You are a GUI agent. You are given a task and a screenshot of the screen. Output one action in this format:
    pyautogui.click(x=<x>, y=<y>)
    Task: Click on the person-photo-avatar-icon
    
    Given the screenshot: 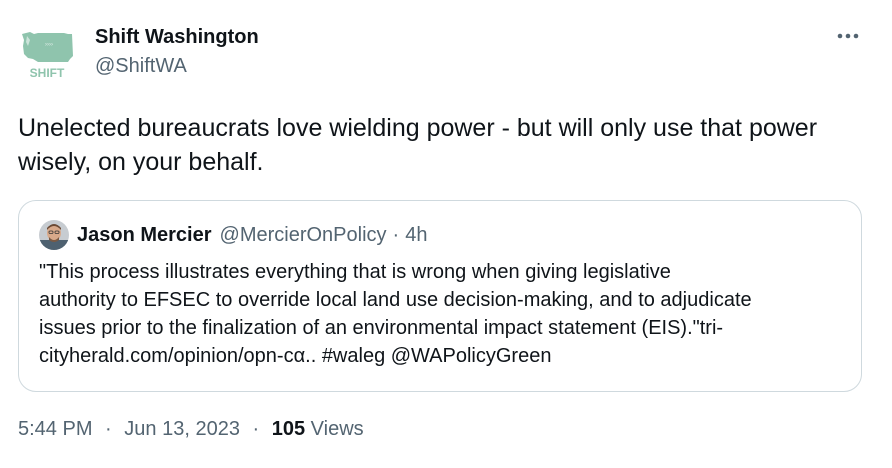 What is the action you would take?
    pyautogui.click(x=54, y=235)
    